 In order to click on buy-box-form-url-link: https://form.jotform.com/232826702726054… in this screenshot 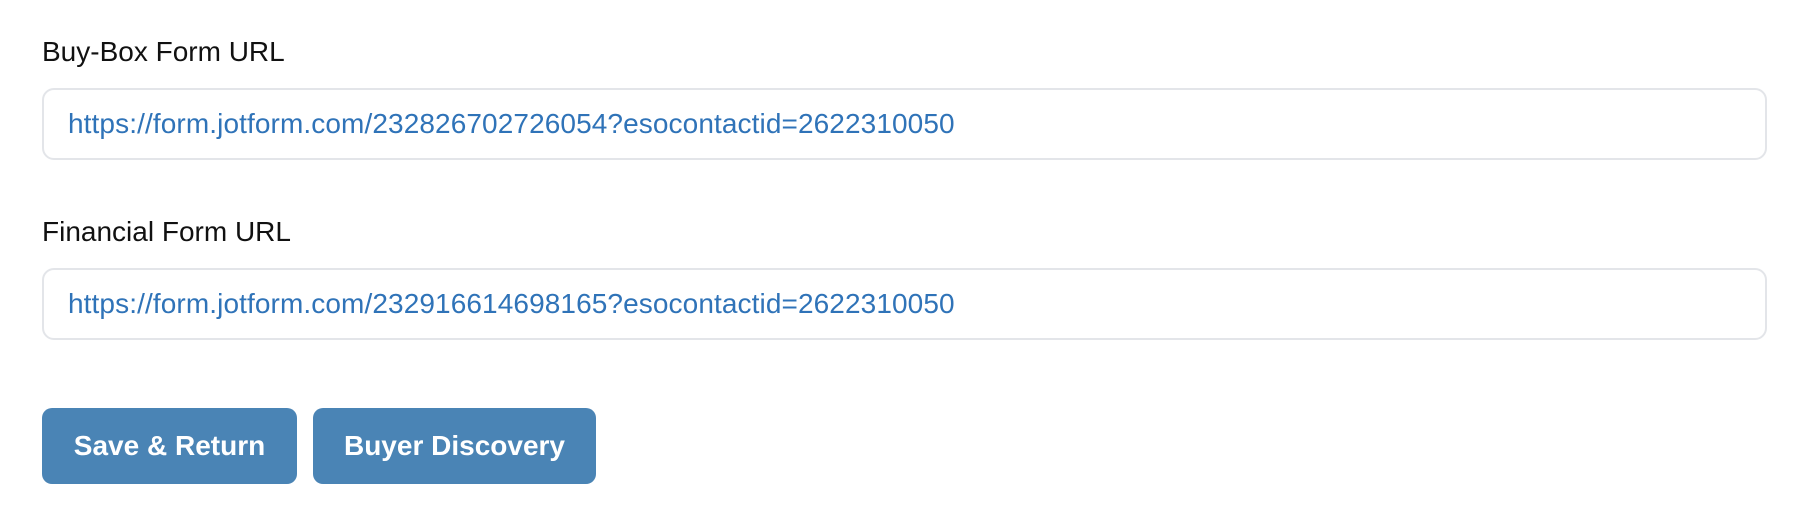, I will do `click(511, 124)`.